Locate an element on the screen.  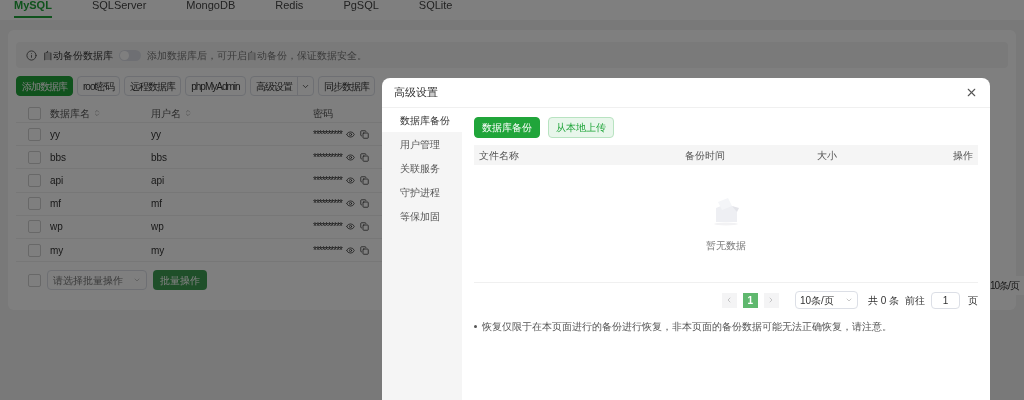
toolbar-button: phpMyAdmin is located at coordinates (215, 86).